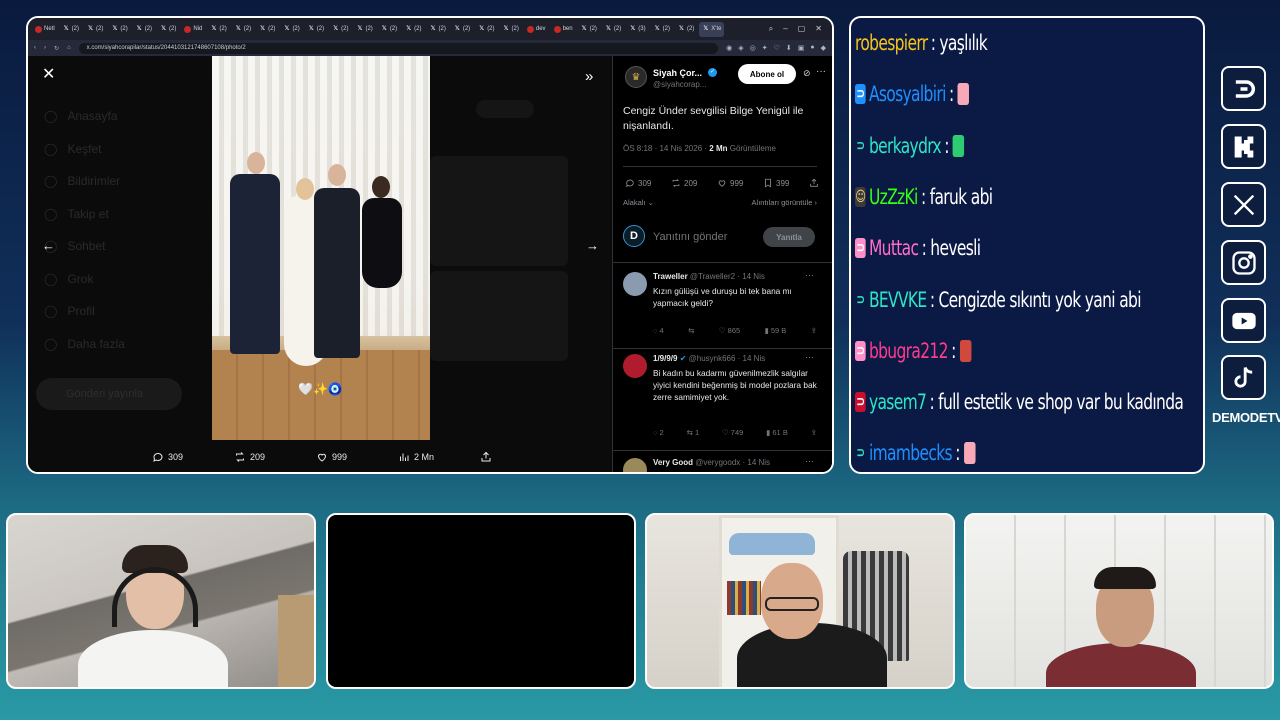  Describe the element at coordinates (45, 29) in the screenshot. I see `browser-tab: Netl` at that location.